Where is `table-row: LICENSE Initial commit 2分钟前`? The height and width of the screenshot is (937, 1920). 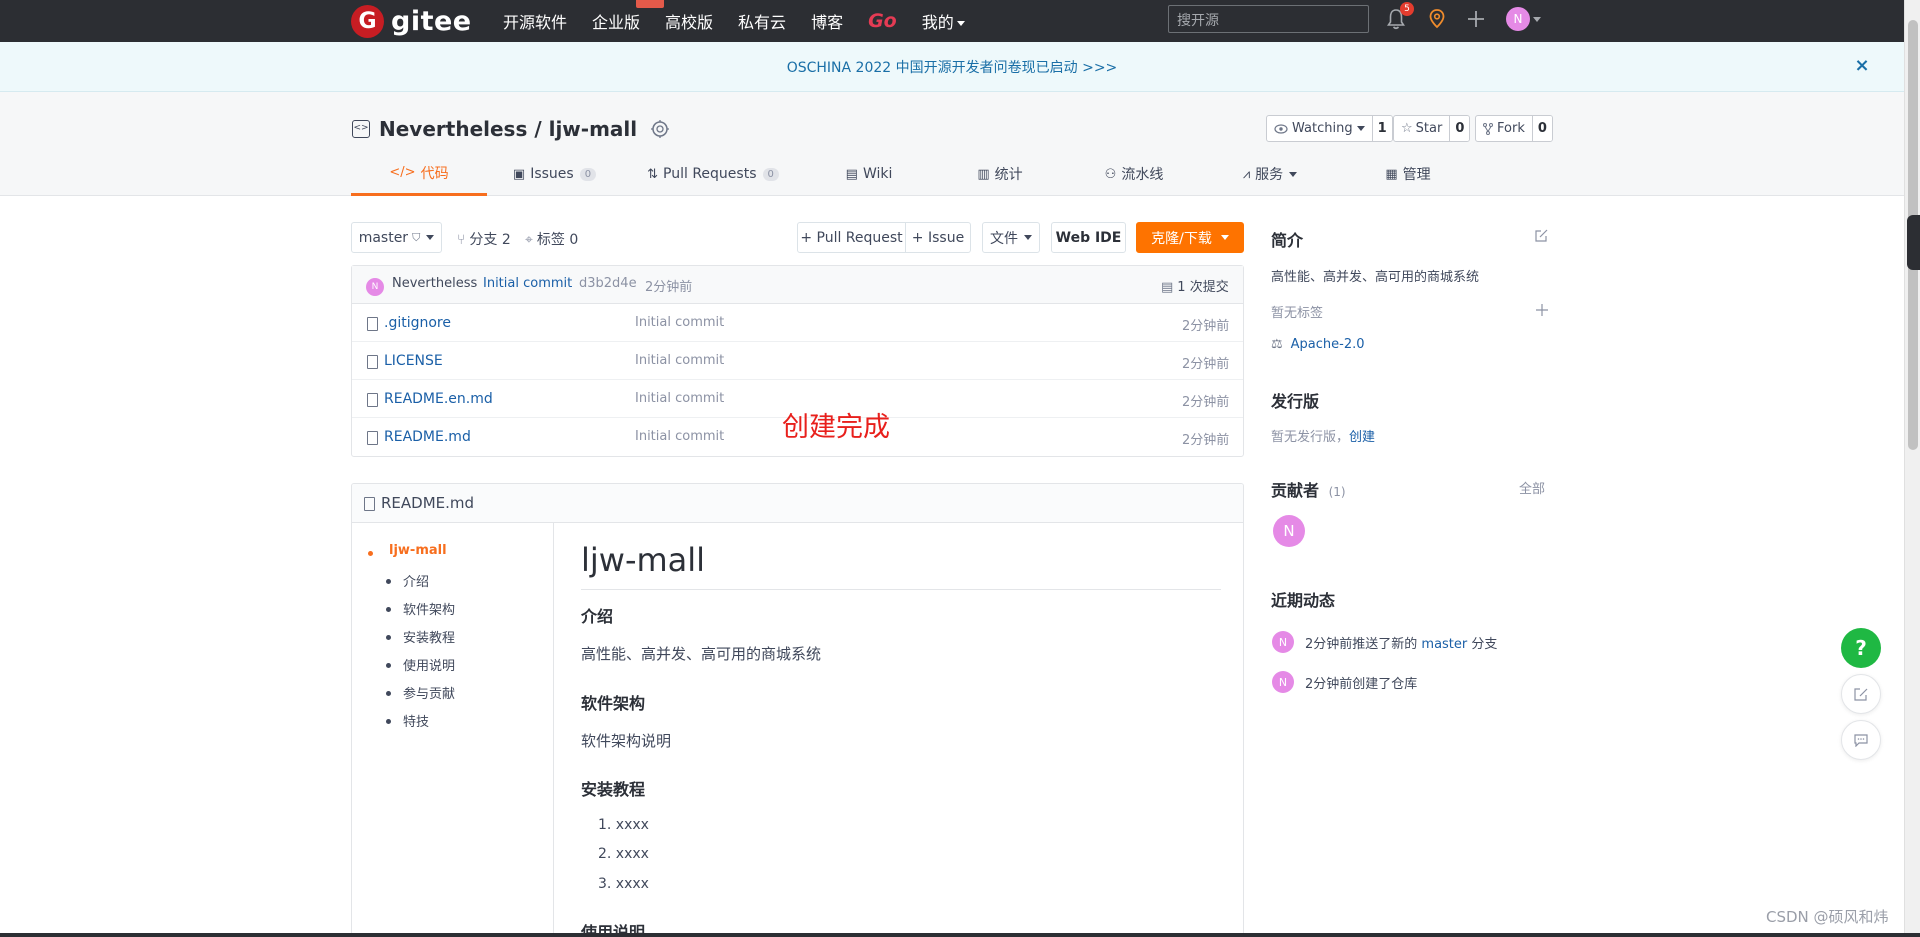 table-row: LICENSE Initial commit 2分钟前 is located at coordinates (797, 361).